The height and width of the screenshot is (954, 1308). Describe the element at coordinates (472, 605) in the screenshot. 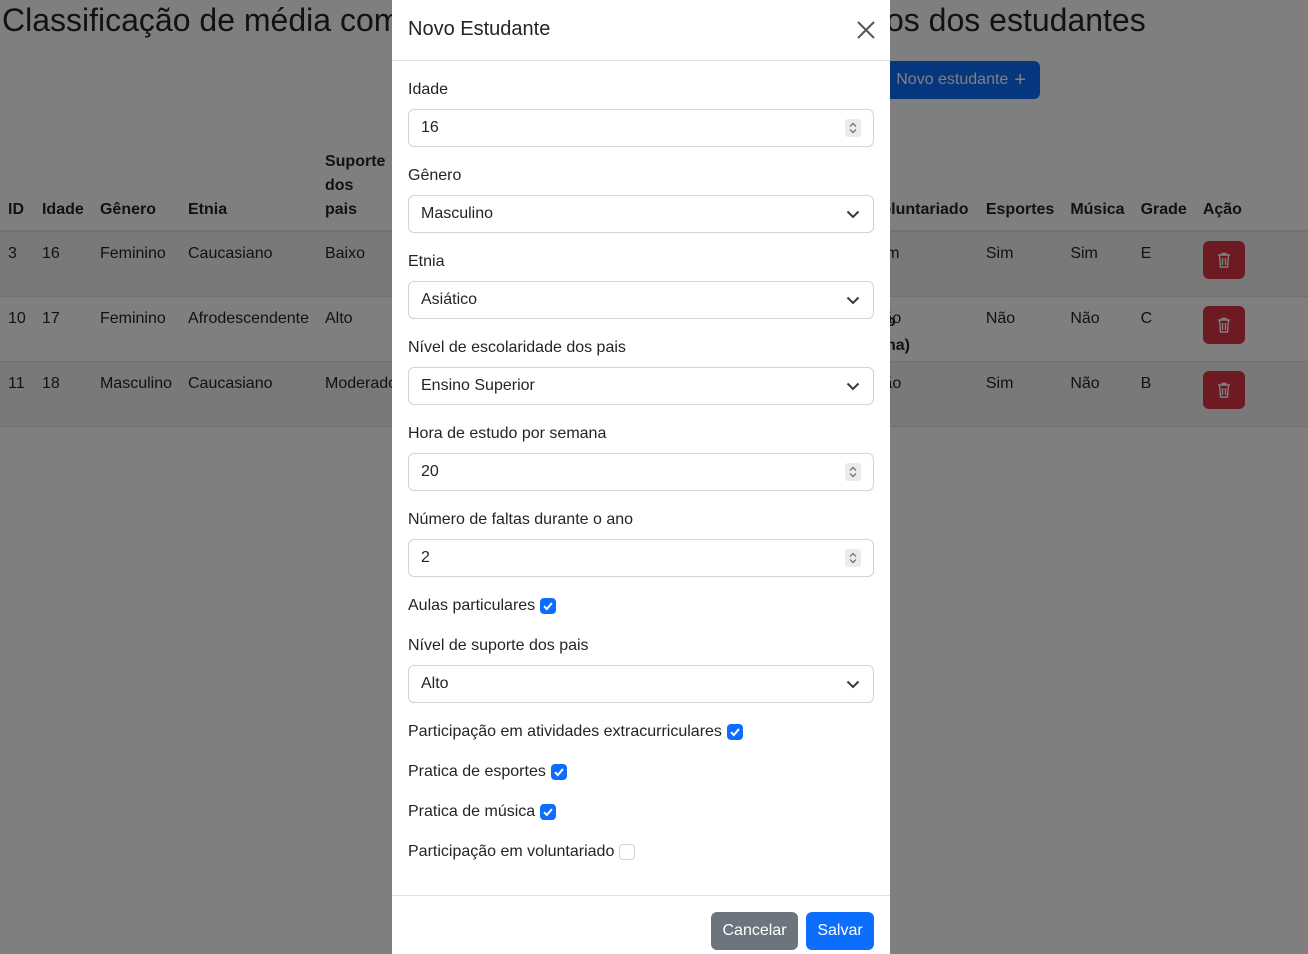

I see `aulas-particulares-label: Aulas particulares` at that location.